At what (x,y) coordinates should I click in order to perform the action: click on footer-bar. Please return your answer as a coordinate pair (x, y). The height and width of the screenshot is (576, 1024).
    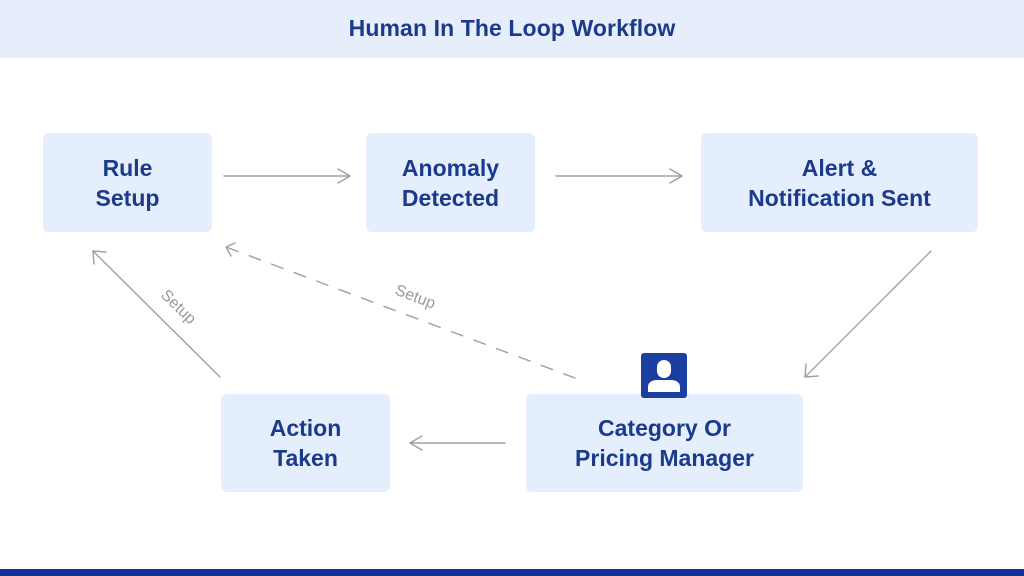
    Looking at the image, I should click on (512, 572).